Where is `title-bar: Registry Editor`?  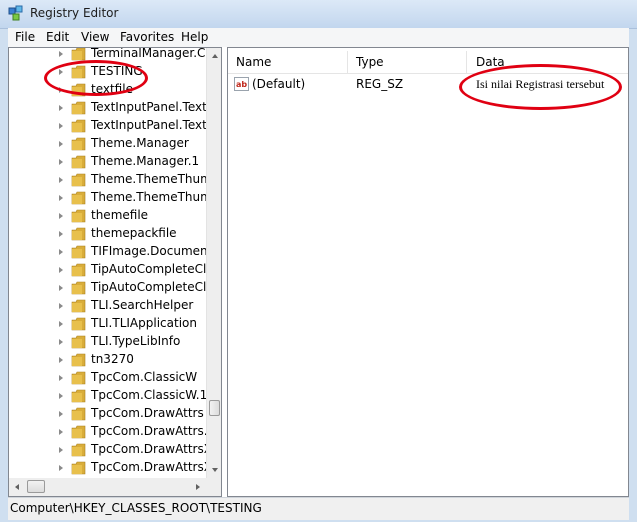
title-bar: Registry Editor is located at coordinates (318, 14).